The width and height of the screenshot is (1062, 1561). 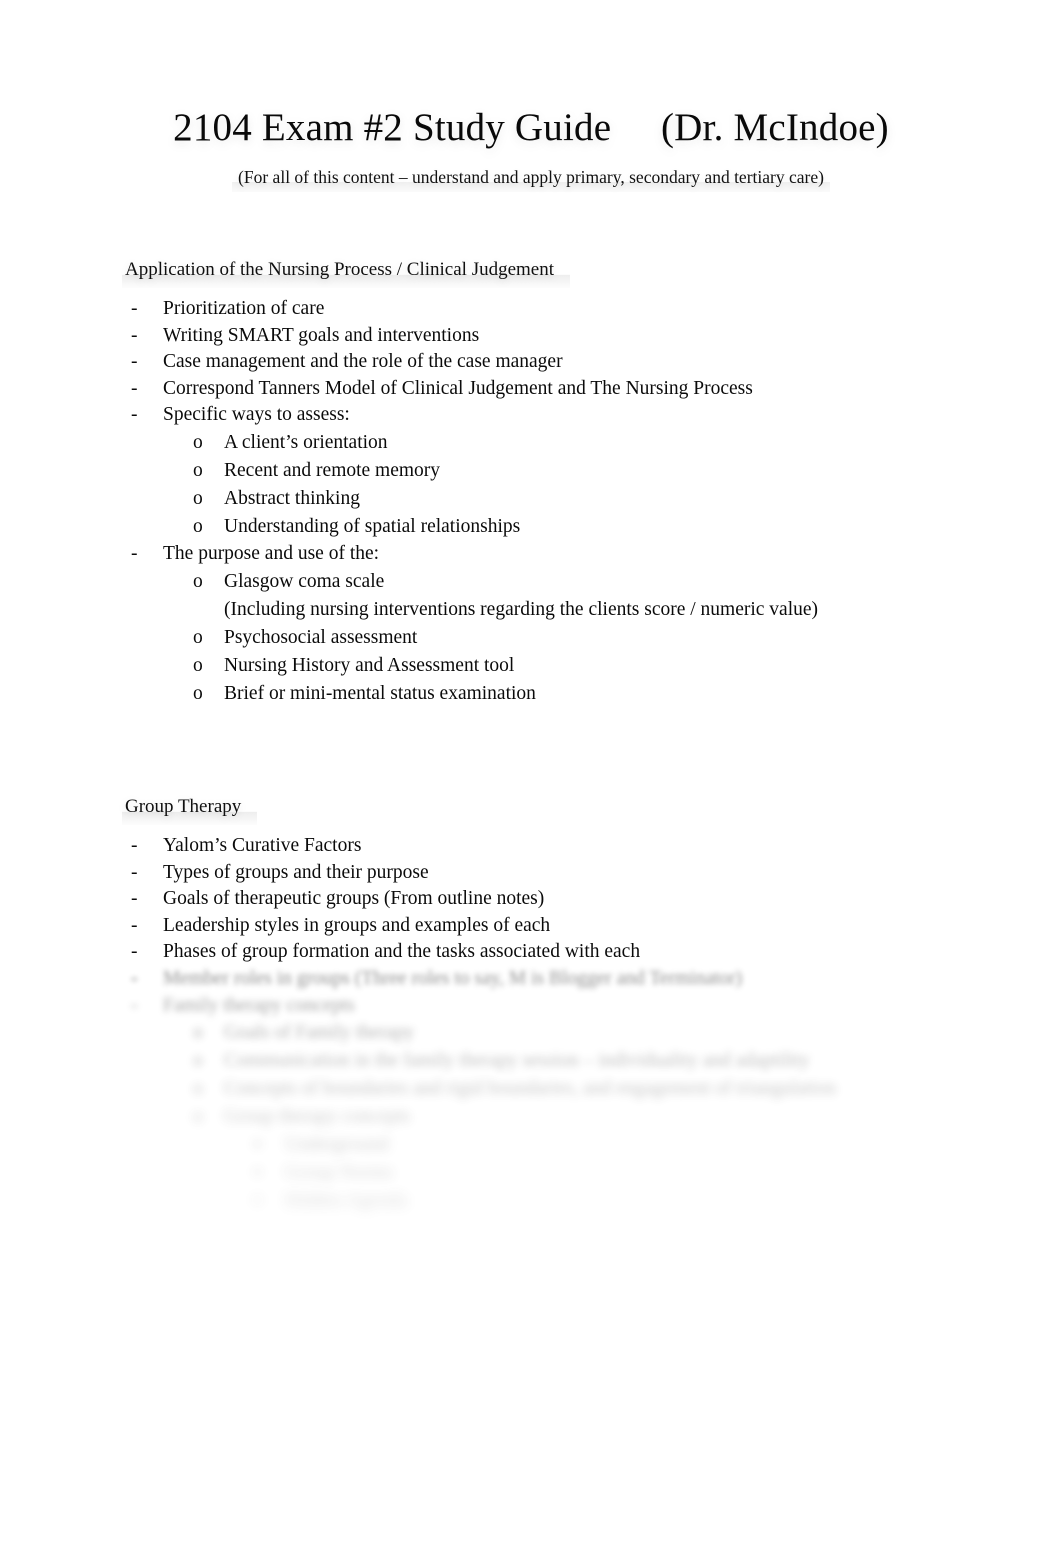 What do you see at coordinates (531, 846) in the screenshot?
I see `list-item: - Yalom’s Curative Factors` at bounding box center [531, 846].